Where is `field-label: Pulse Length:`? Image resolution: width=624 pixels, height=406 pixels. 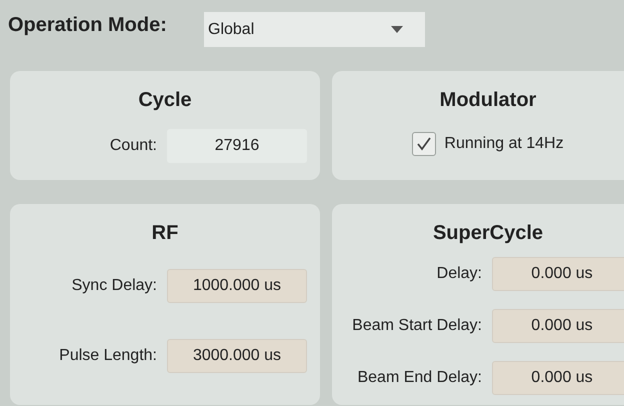
field-label: Pulse Length: is located at coordinates (107, 356).